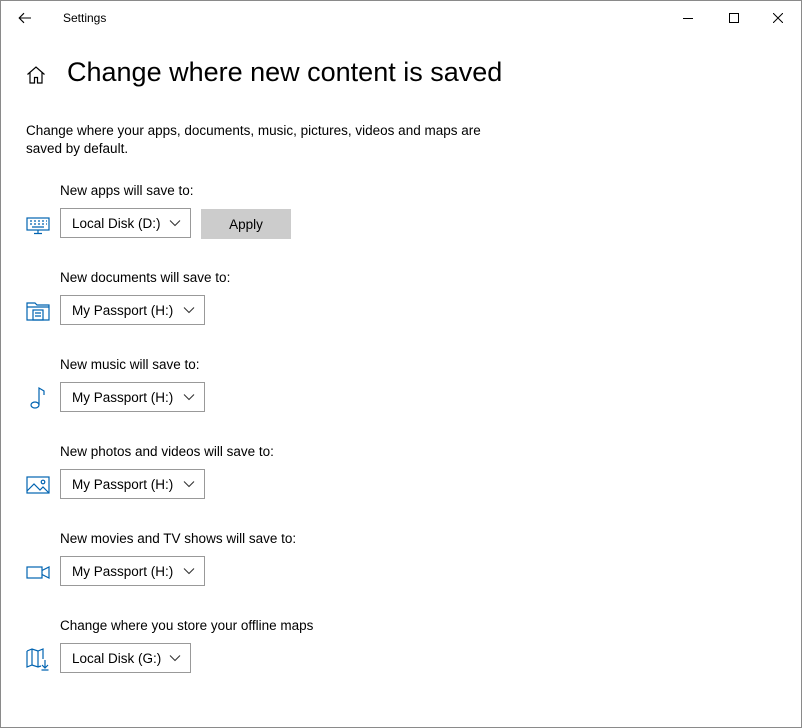 This screenshot has height=728, width=802. What do you see at coordinates (401, 18) in the screenshot?
I see `title-bar: Settings` at bounding box center [401, 18].